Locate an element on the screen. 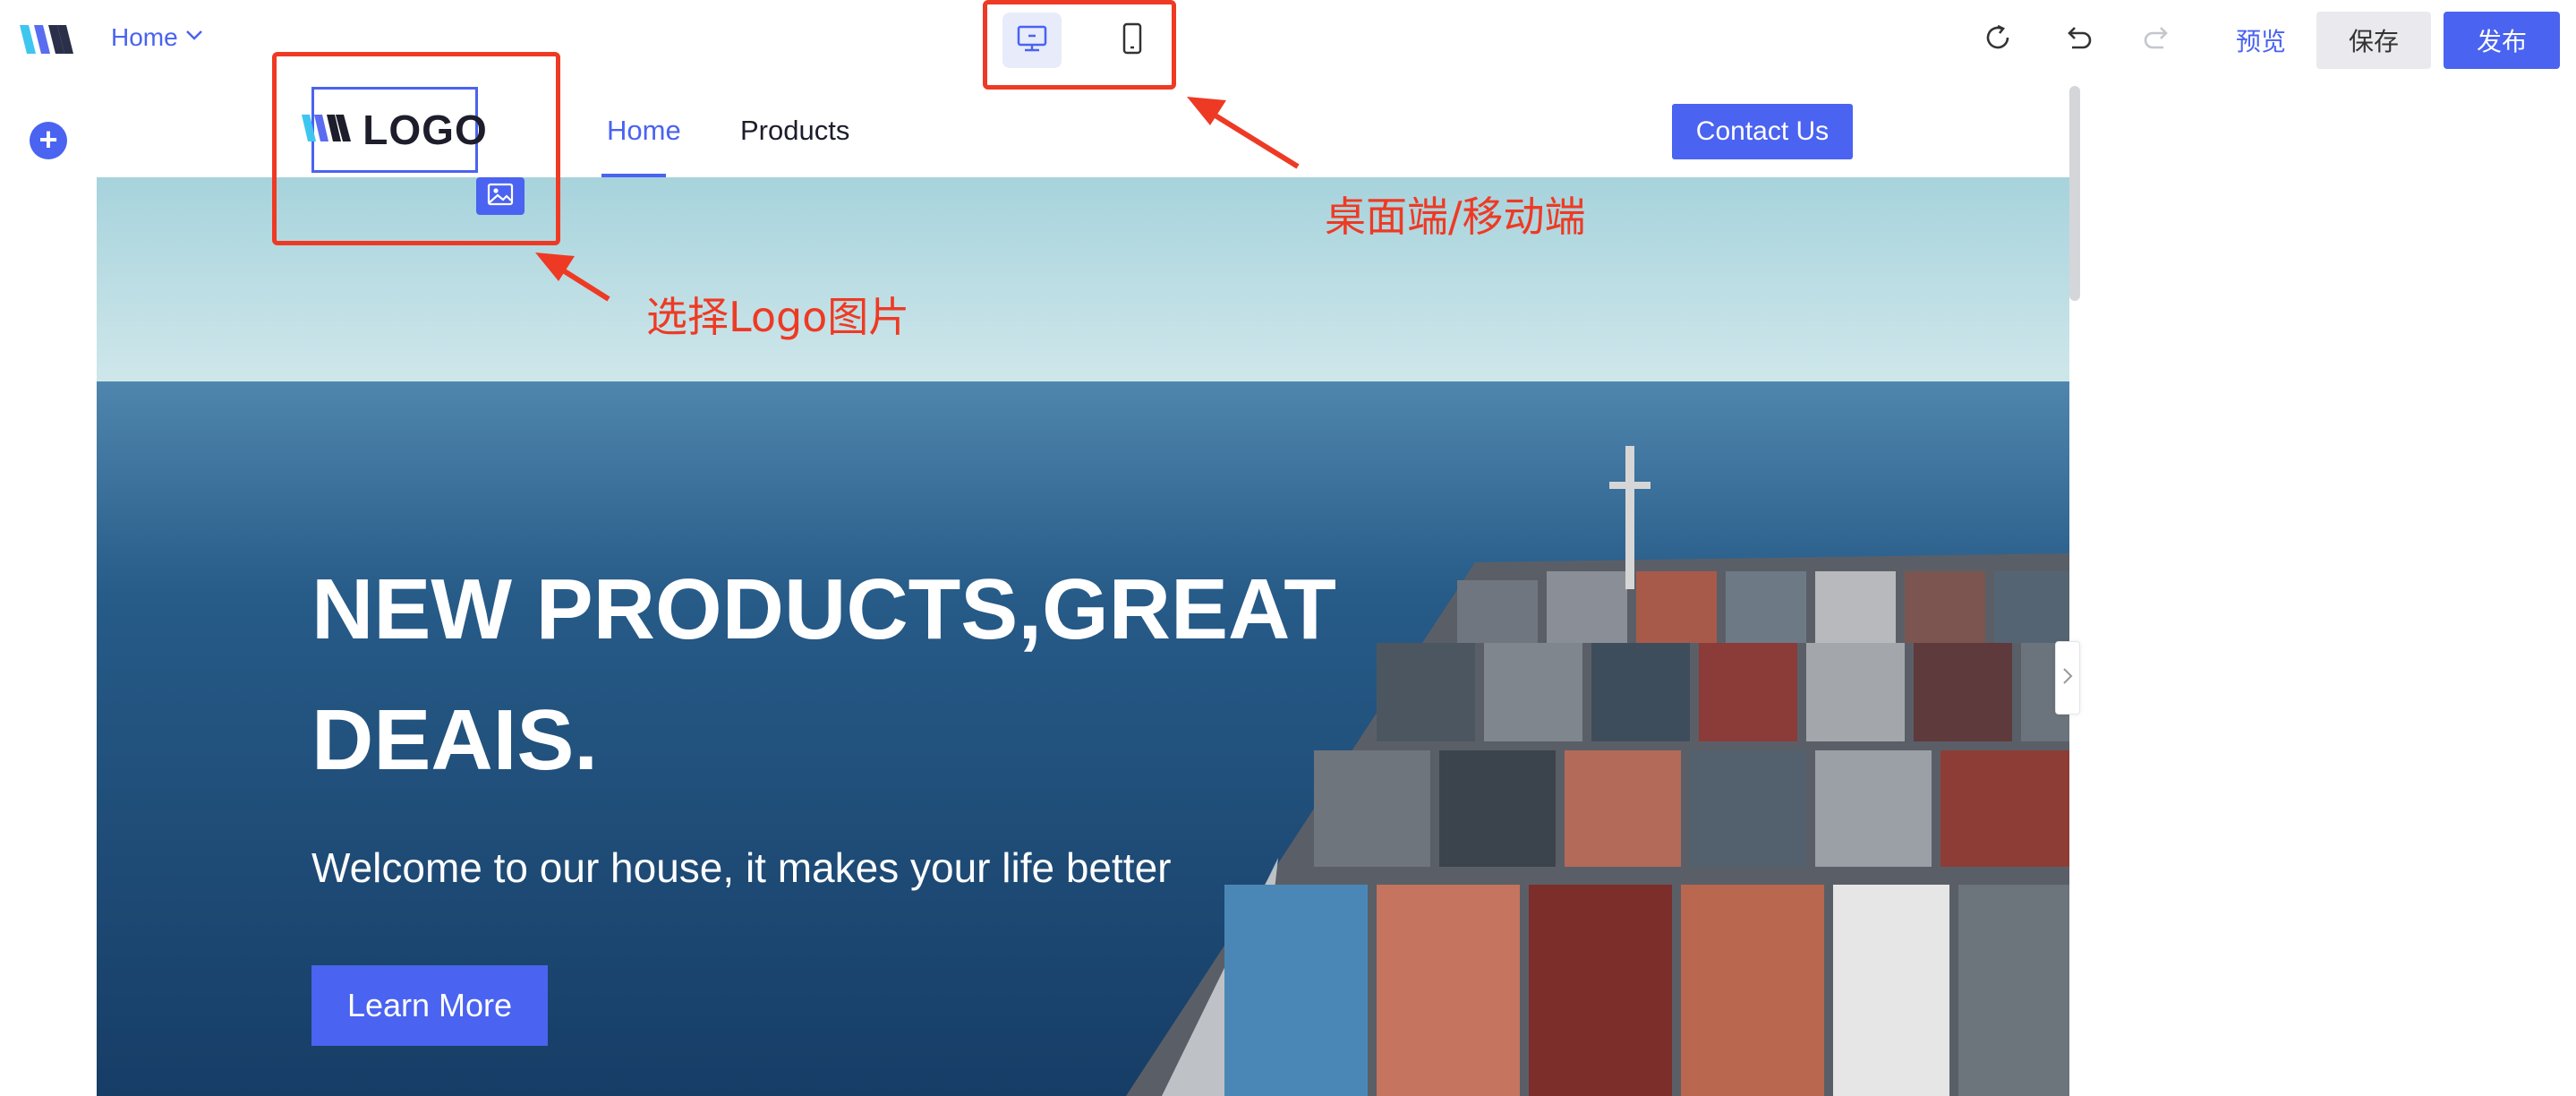  logo-highlight is located at coordinates (416, 149).